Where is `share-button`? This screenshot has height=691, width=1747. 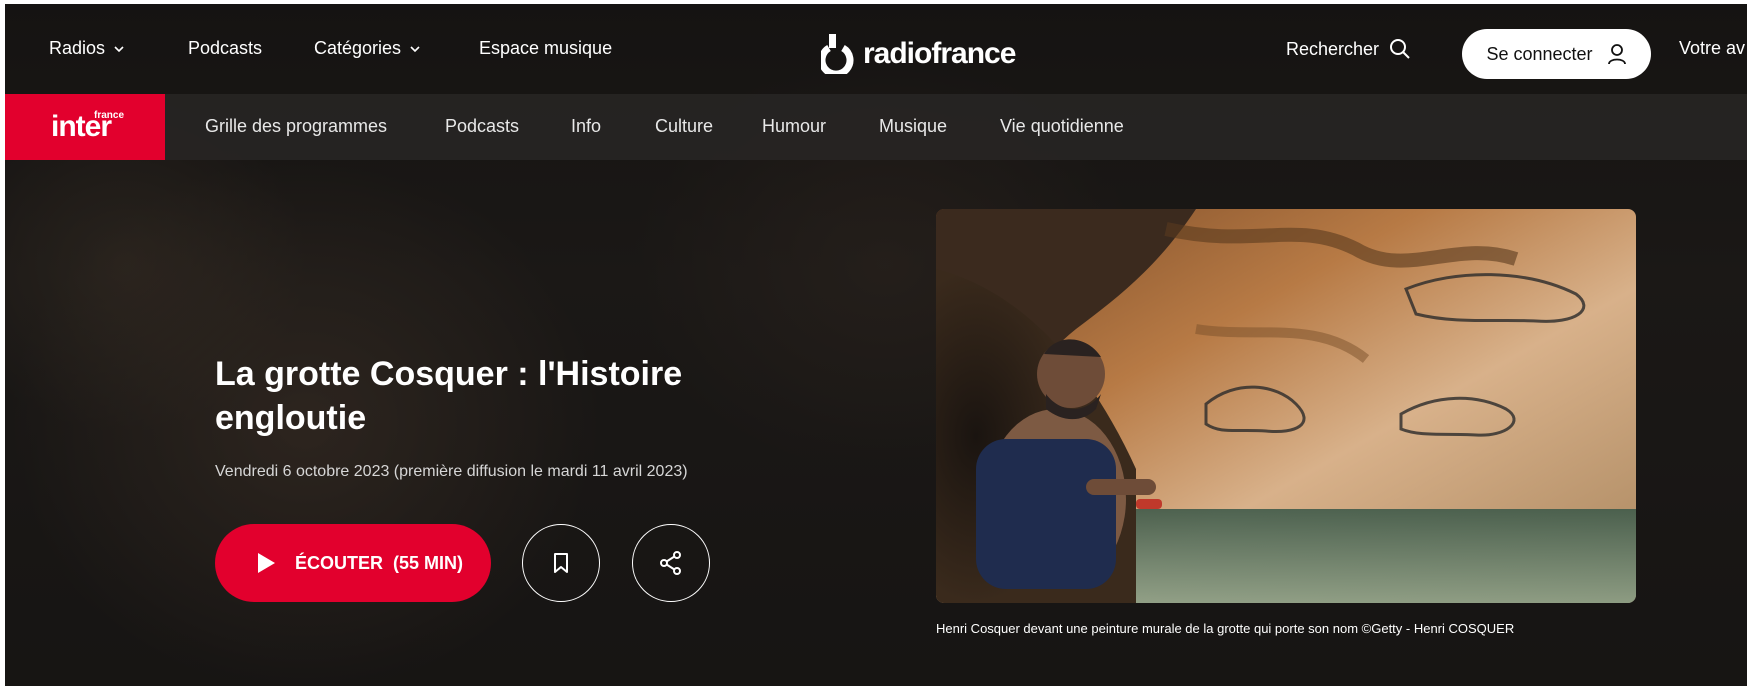
share-button is located at coordinates (671, 563).